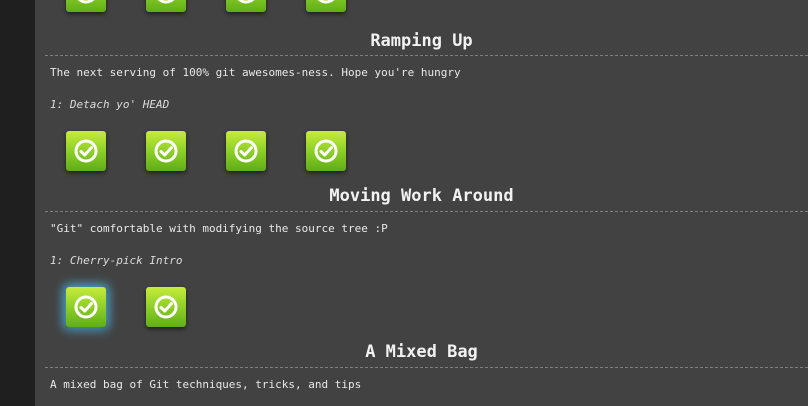  I want to click on ramping-up-levels, so click(421, 153).